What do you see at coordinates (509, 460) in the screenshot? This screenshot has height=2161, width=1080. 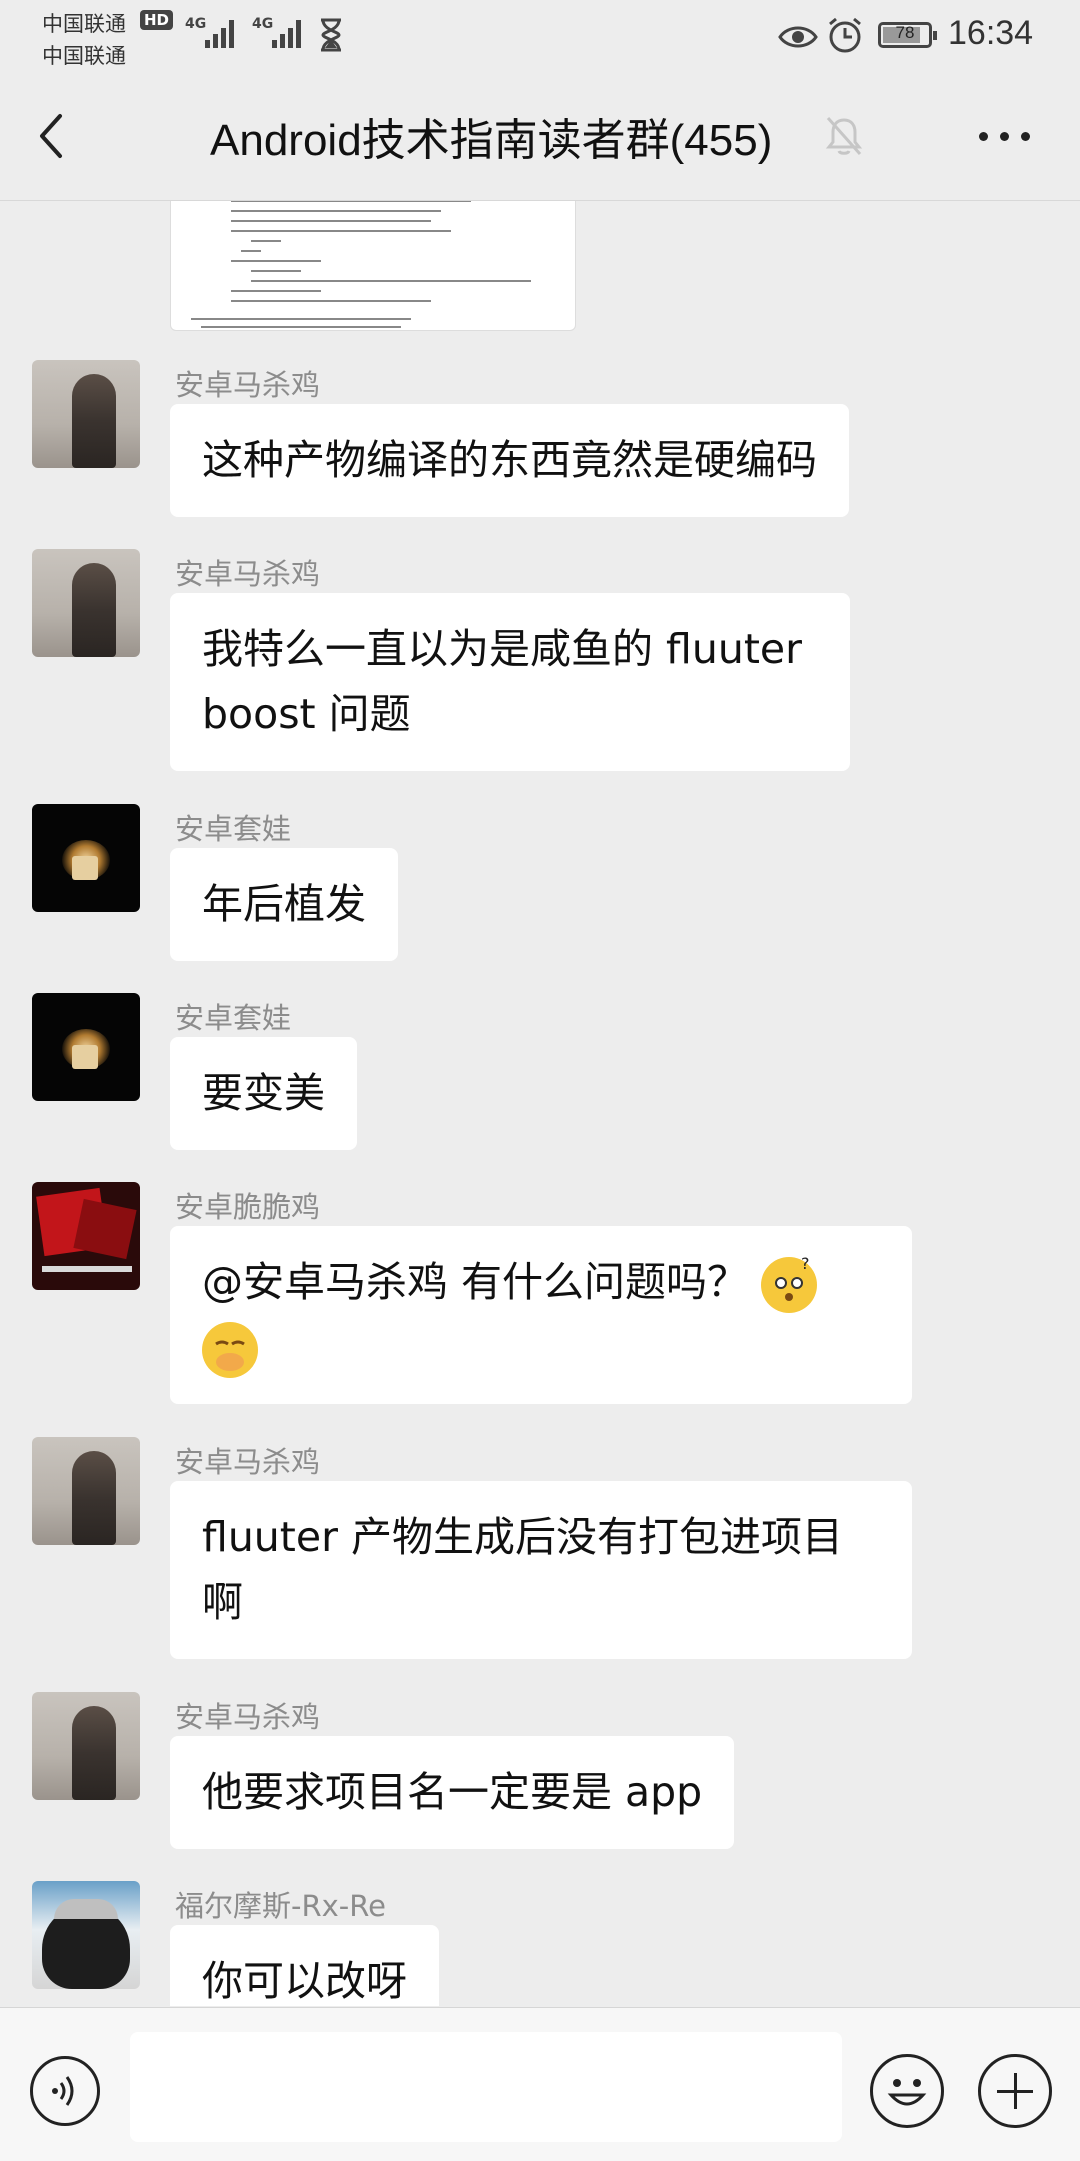 I see `message-bubble: 这种产物编译的东西竟然是硬编码` at bounding box center [509, 460].